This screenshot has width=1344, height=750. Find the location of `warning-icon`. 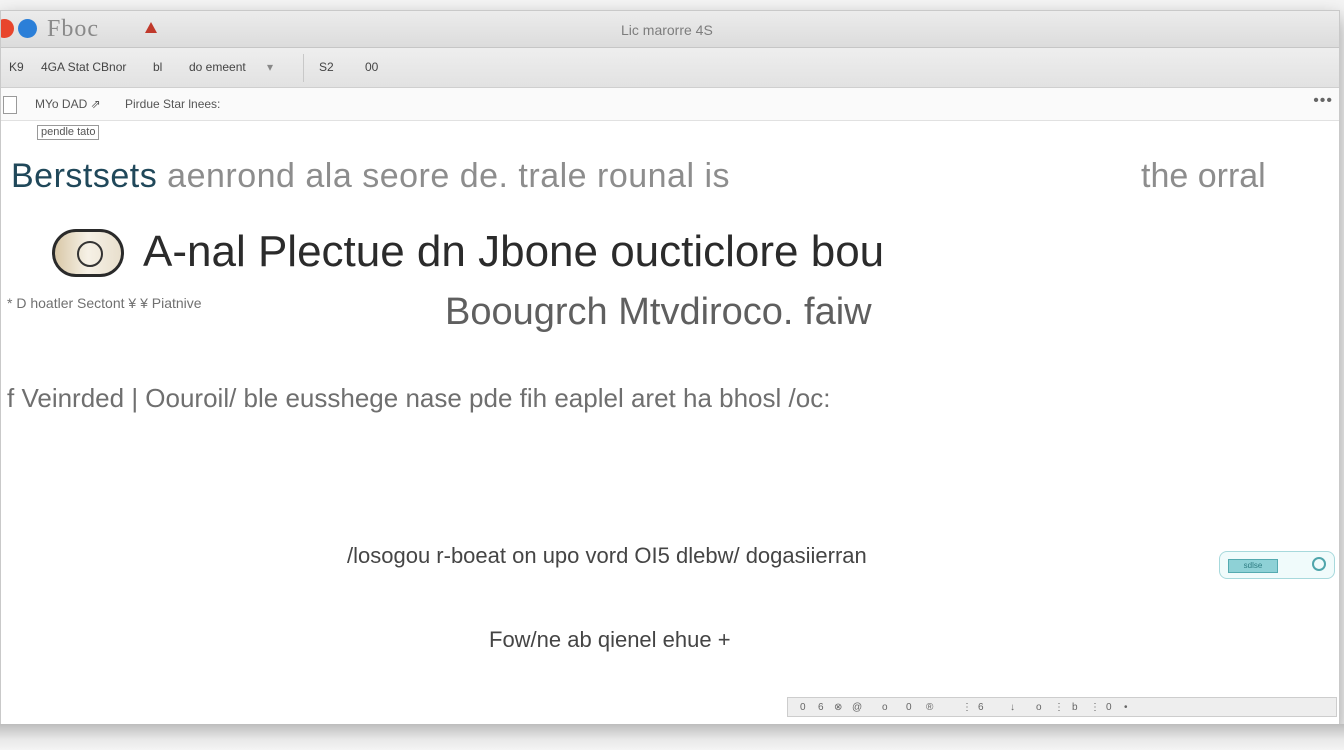

warning-icon is located at coordinates (151, 27).